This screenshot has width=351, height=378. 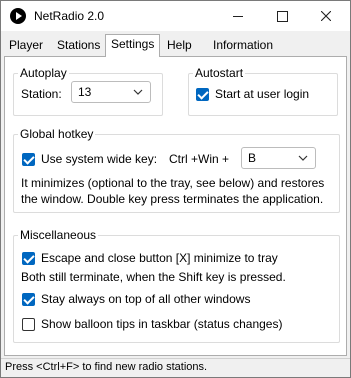 What do you see at coordinates (28, 159) in the screenshot?
I see `hotkey-checkbox` at bounding box center [28, 159].